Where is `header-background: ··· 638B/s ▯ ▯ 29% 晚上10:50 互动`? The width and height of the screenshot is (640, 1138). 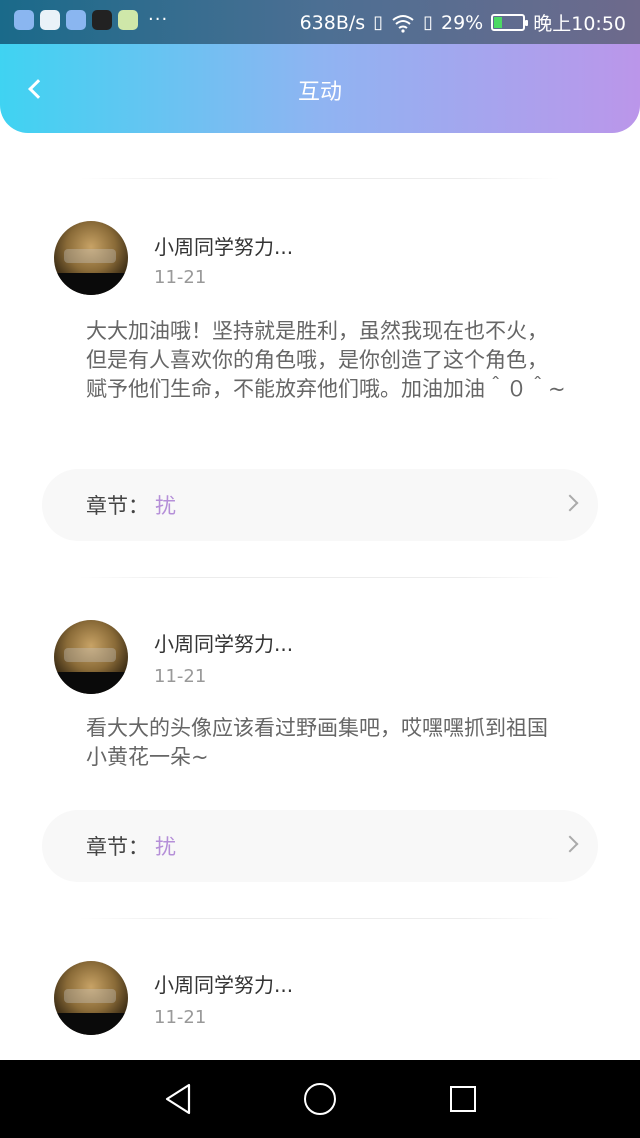
header-background: ··· 638B/s ▯ ▯ 29% 晚上10:50 互动 is located at coordinates (320, 66).